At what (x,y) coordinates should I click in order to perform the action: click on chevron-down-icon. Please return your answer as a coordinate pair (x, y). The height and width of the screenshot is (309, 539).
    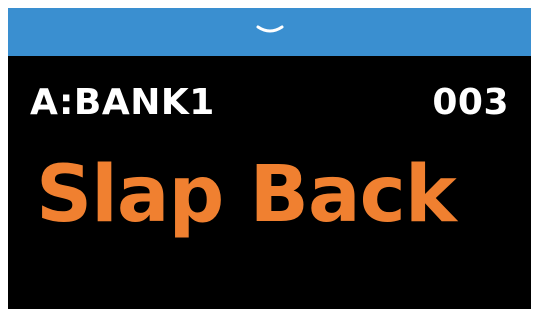
    Looking at the image, I should click on (270, 30).